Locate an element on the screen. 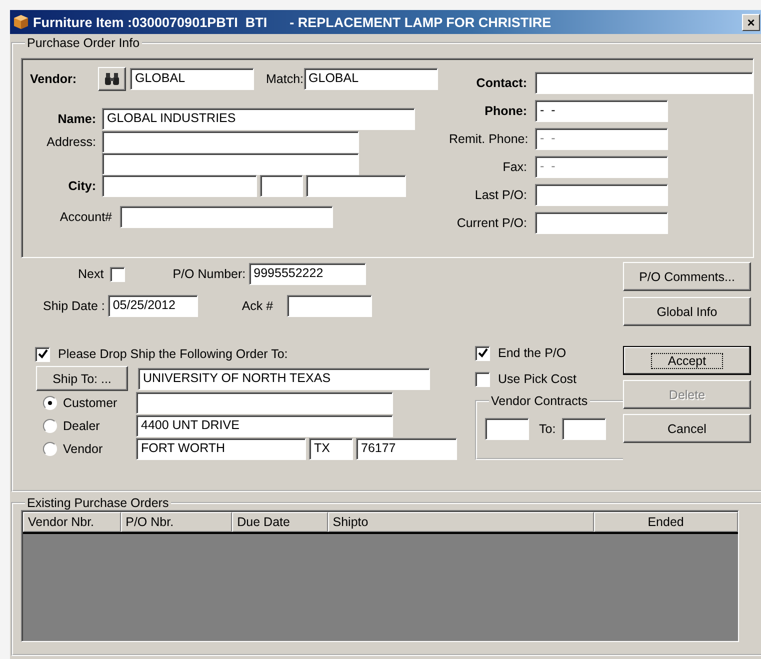 The height and width of the screenshot is (659, 761). field-label: Ack # is located at coordinates (258, 306).